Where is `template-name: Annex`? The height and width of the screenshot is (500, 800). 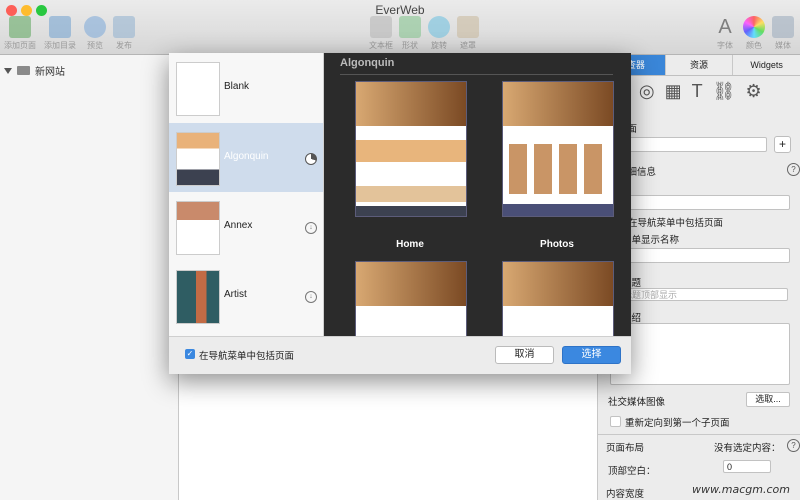
template-name: Annex is located at coordinates (238, 225).